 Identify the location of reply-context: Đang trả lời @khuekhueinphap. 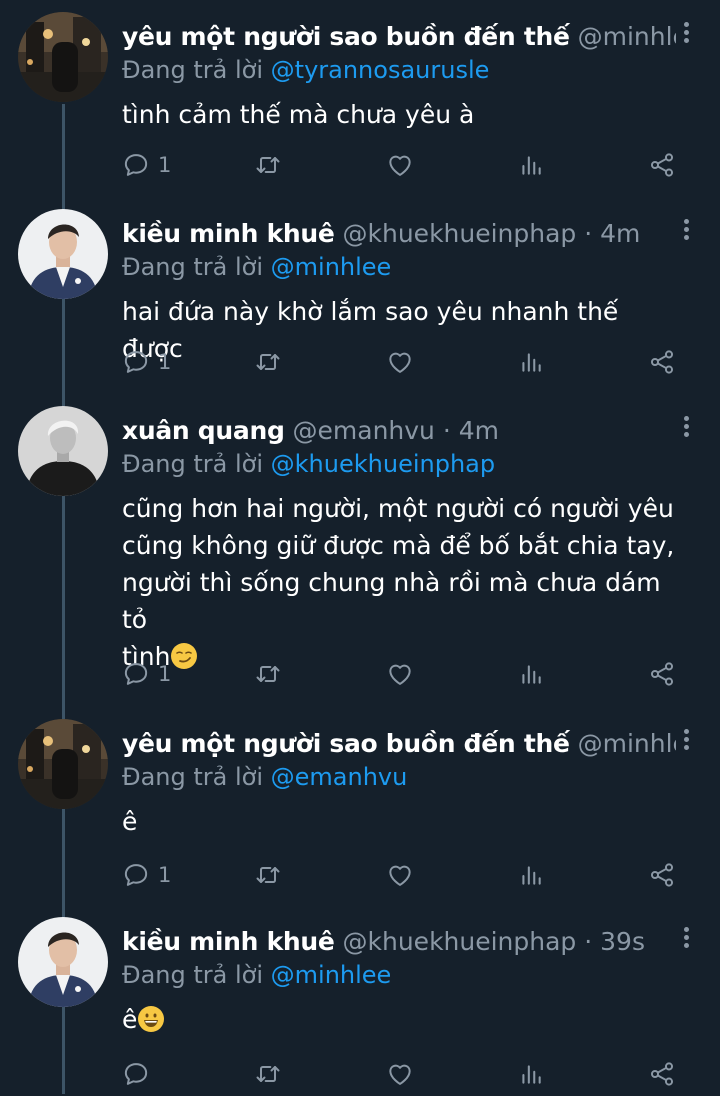
(308, 464).